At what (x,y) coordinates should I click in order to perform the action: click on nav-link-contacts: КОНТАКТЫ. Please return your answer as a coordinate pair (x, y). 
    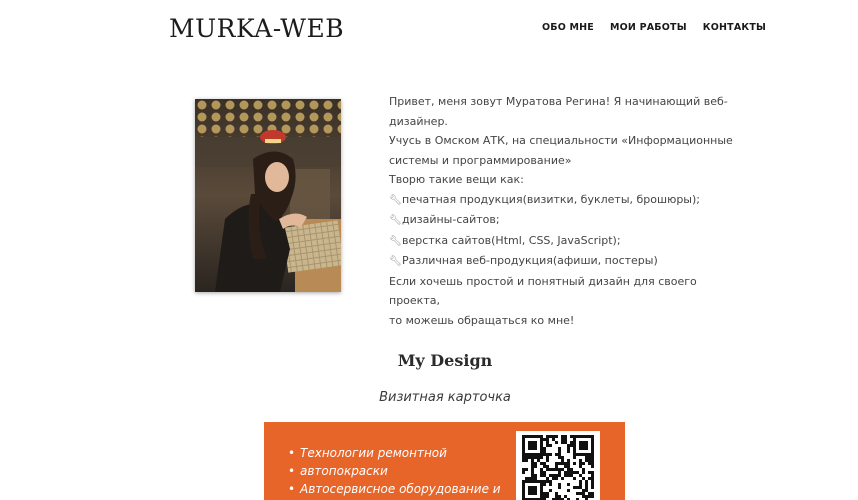
    Looking at the image, I should click on (734, 27).